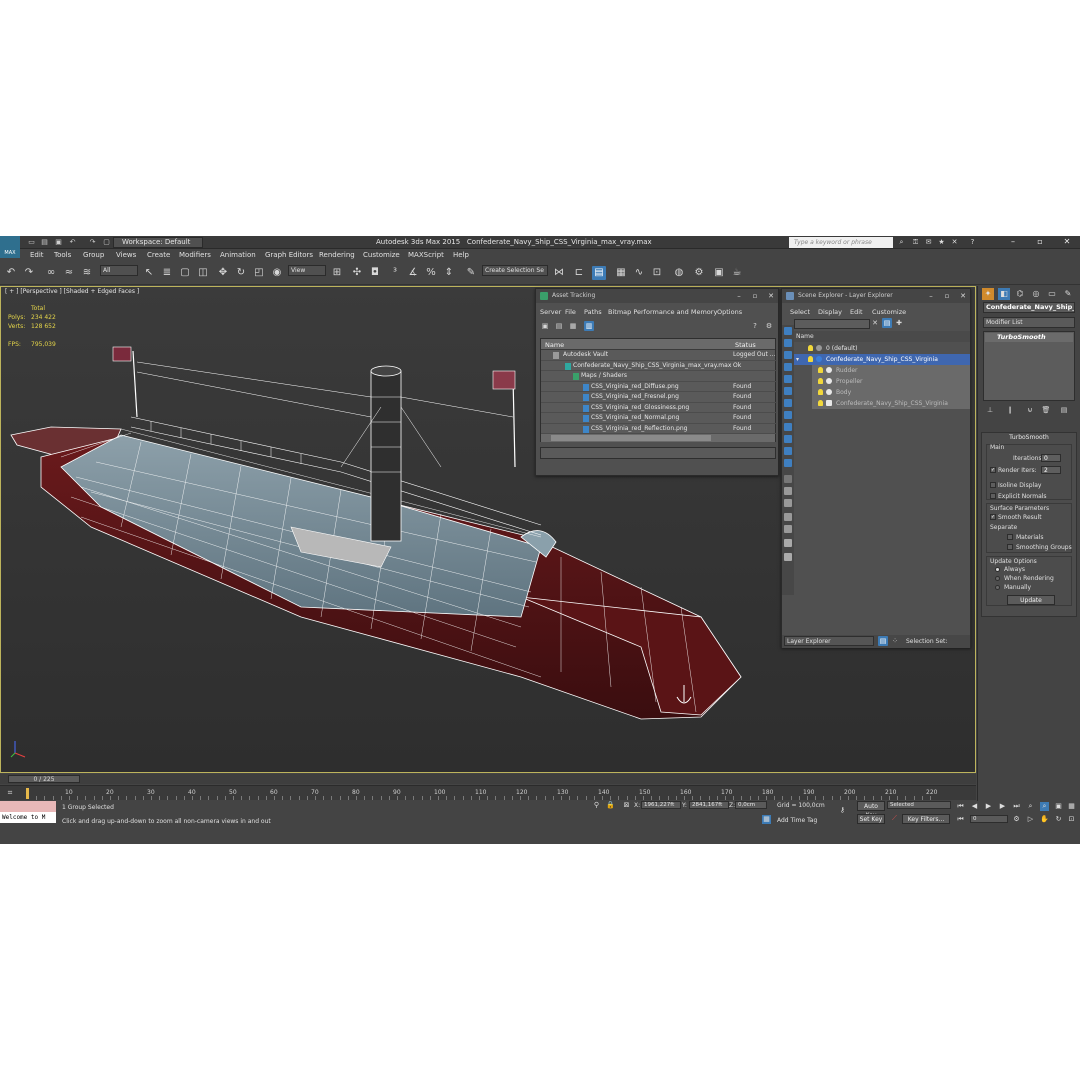  I want to click on se-search-input, so click(832, 324).